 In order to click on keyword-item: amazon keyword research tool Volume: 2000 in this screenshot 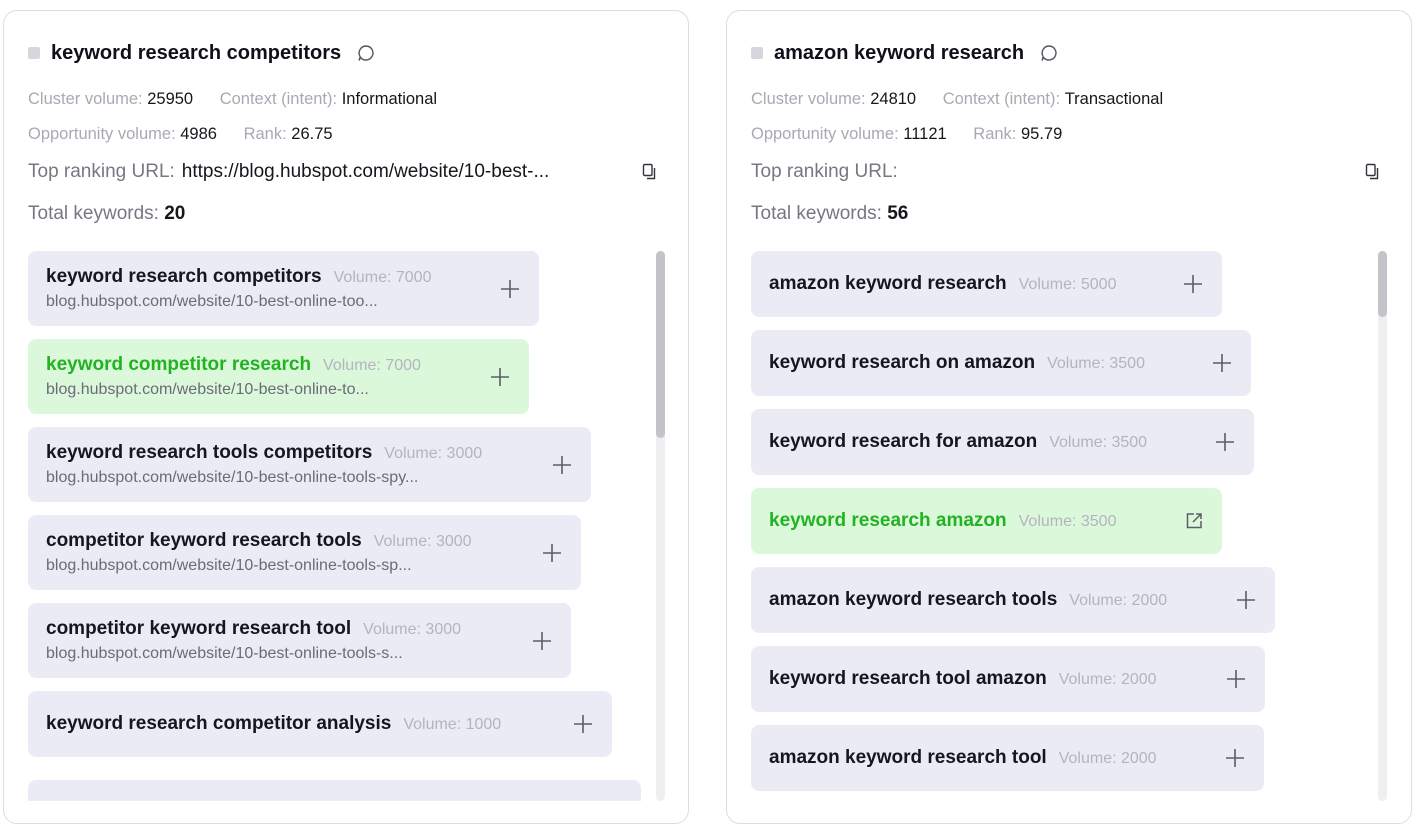, I will do `click(1007, 758)`.